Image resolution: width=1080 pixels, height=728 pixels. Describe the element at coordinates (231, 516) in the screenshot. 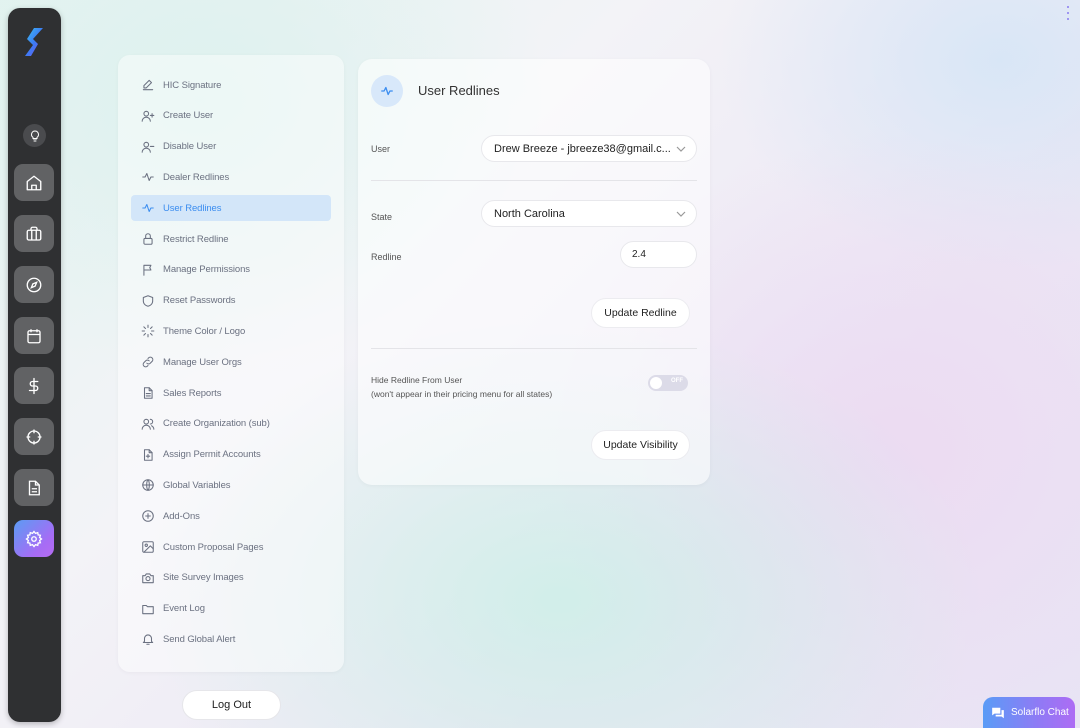

I see `menu-item-add-ons: Add-Ons` at that location.